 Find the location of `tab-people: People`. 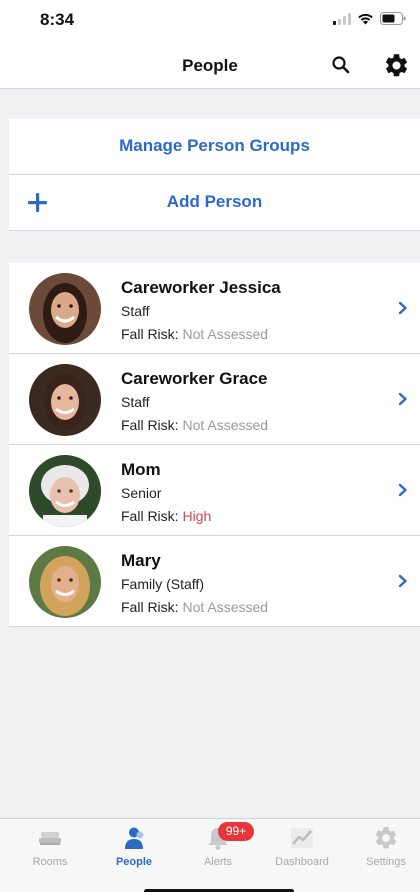

tab-people: People is located at coordinates (134, 849).